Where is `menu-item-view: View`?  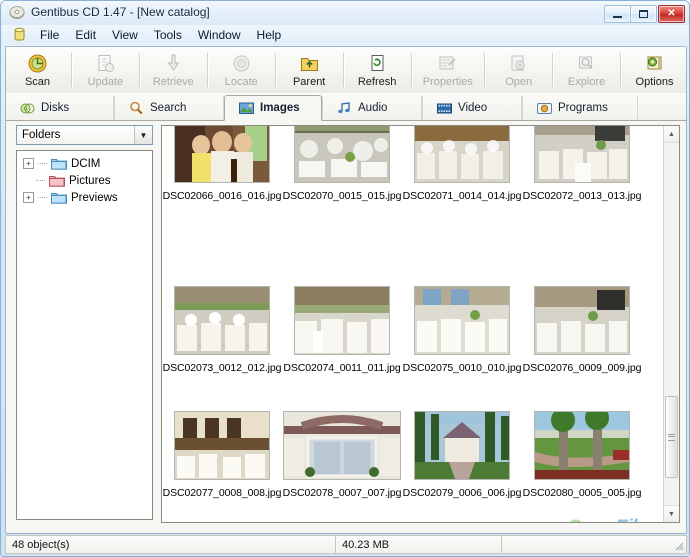 menu-item-view: View is located at coordinates (125, 35).